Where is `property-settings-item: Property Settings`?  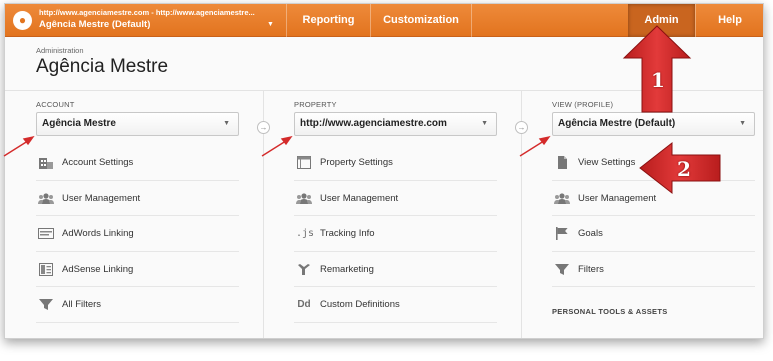
property-settings-item: Property Settings is located at coordinates (395, 163).